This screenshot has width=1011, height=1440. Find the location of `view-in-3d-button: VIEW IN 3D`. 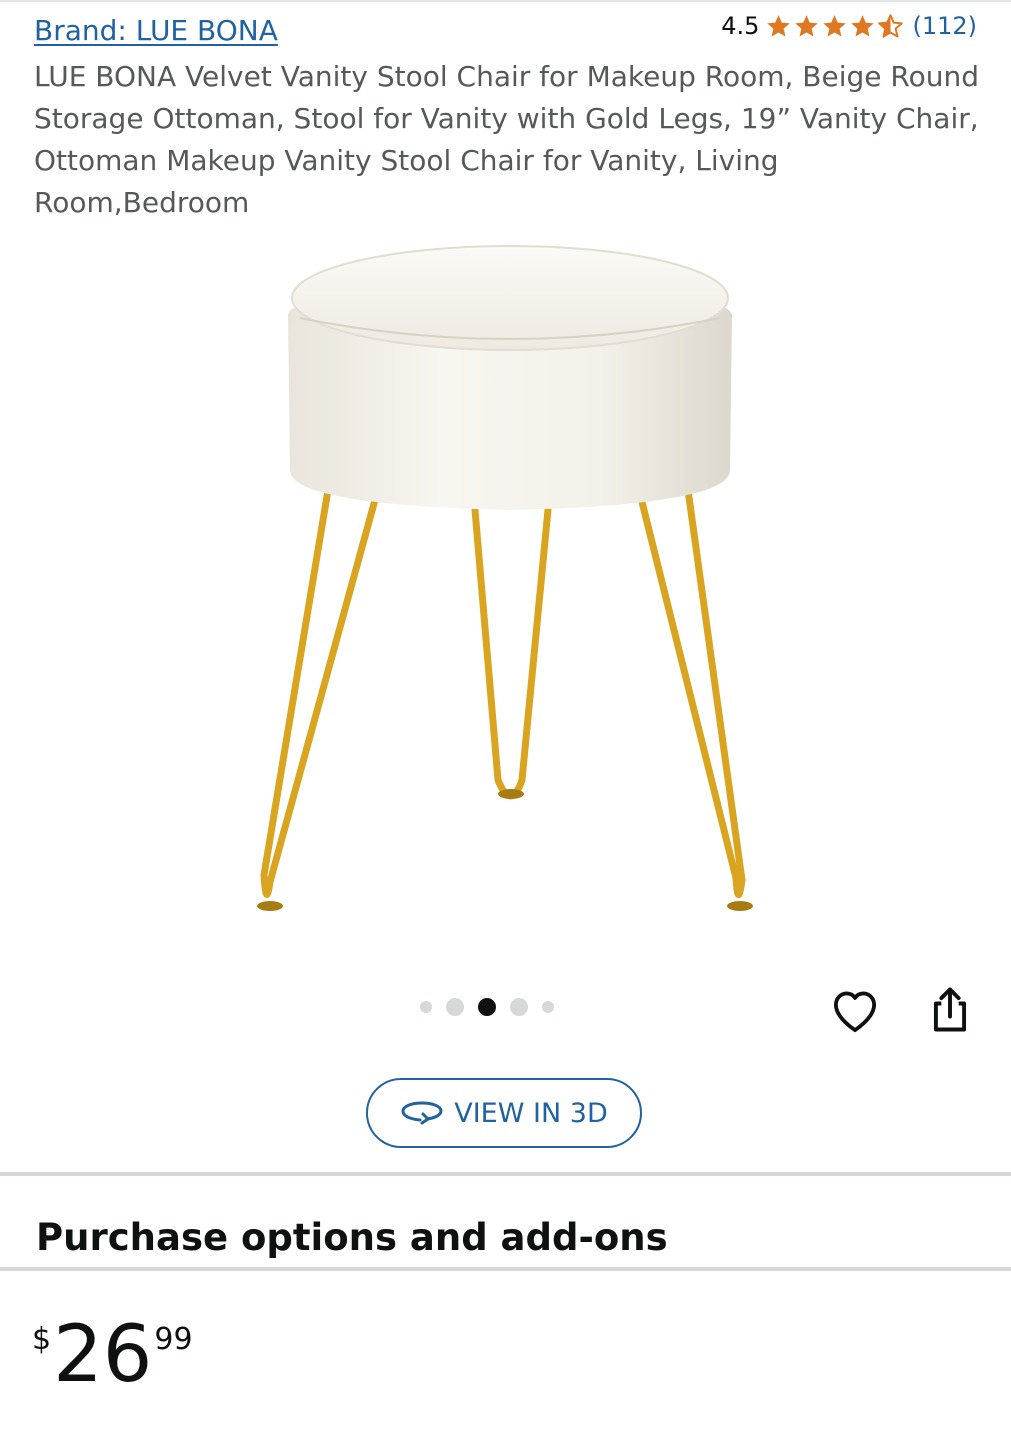

view-in-3d-button: VIEW IN 3D is located at coordinates (504, 1113).